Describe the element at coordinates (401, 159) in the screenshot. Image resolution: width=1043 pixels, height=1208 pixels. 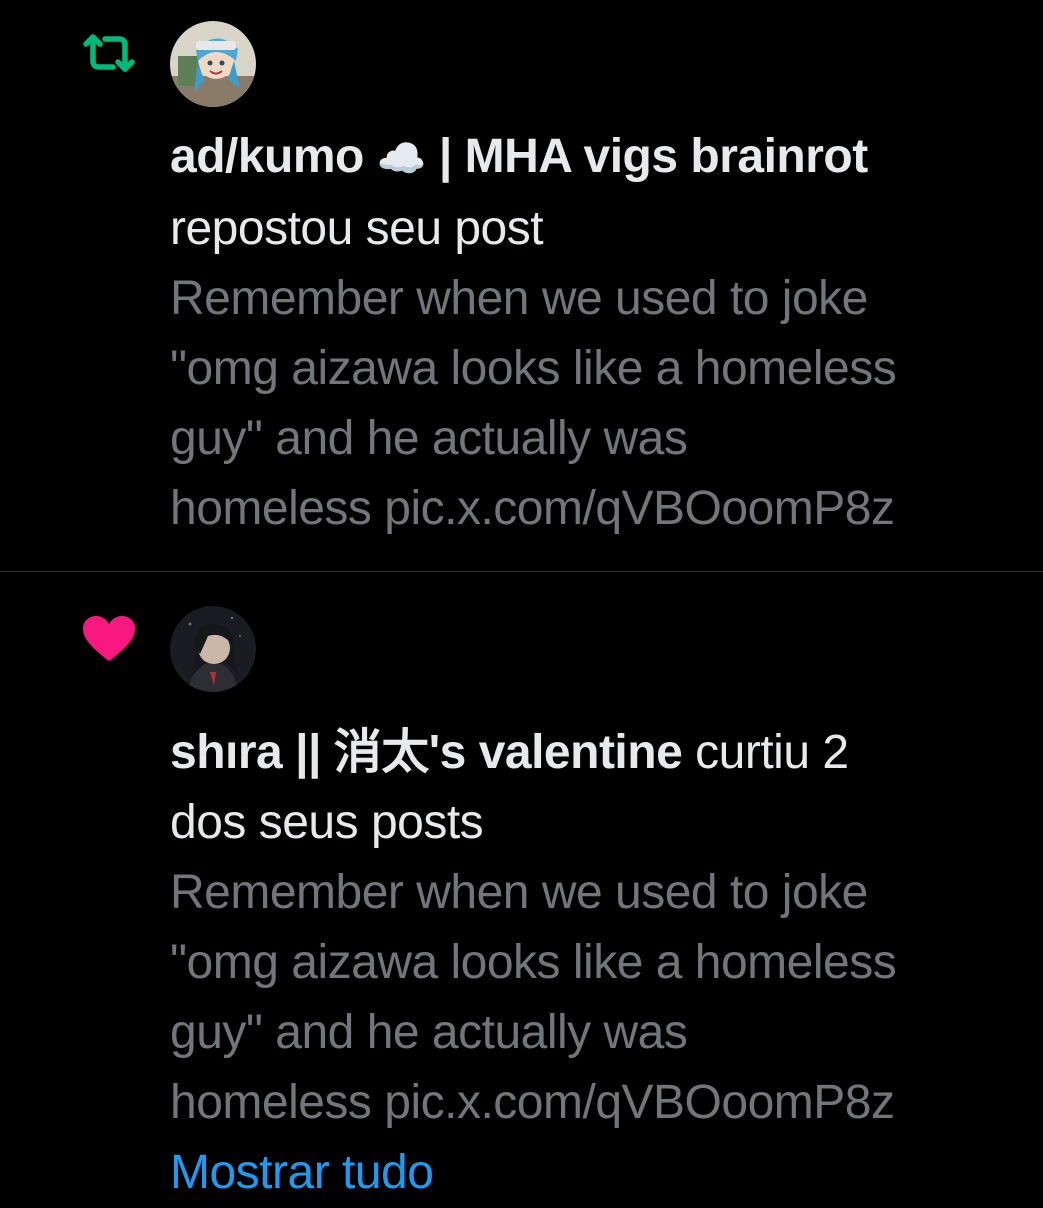
I see `cloud-emoji: ☁️` at that location.